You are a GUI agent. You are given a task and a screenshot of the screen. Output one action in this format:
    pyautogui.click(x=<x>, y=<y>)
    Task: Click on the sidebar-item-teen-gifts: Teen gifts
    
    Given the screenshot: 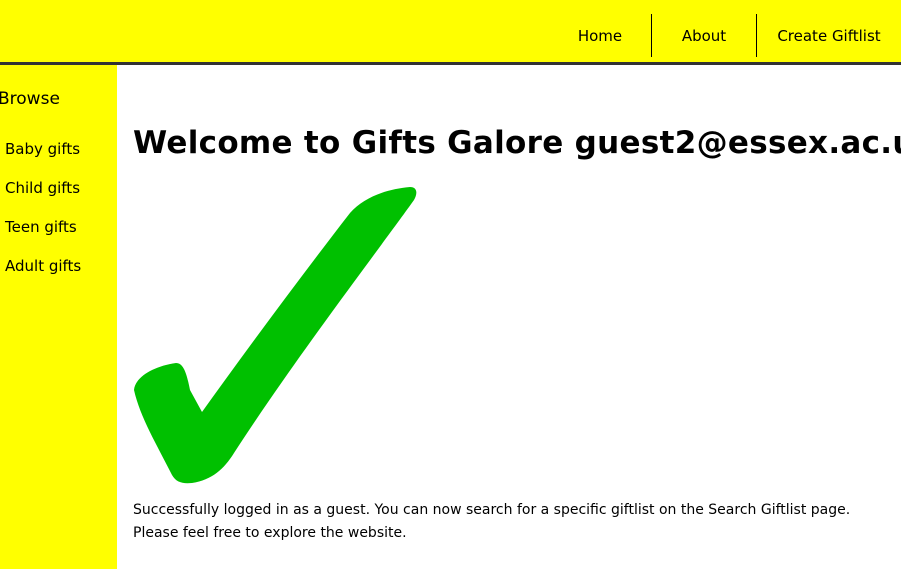 What is the action you would take?
    pyautogui.click(x=43, y=237)
    